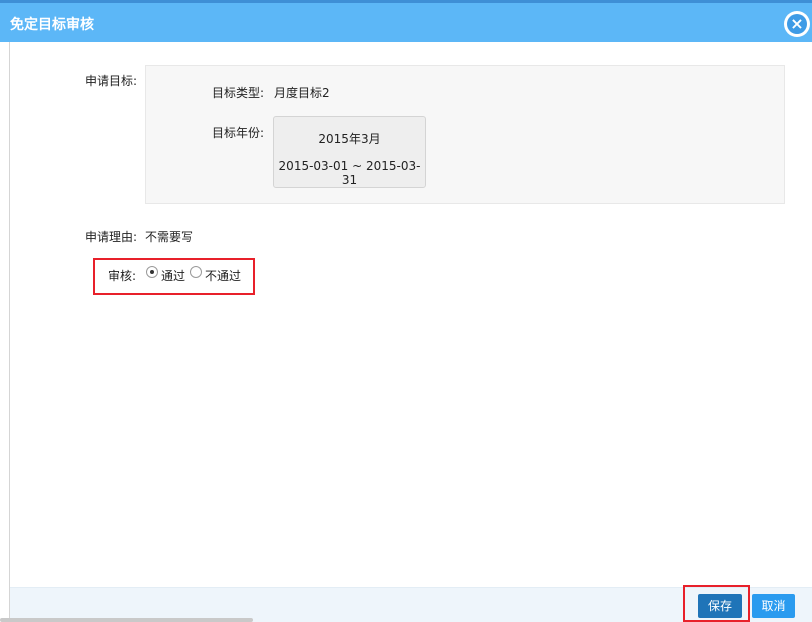  What do you see at coordinates (52, 25) in the screenshot?
I see `dialog-title: 免定目标审核` at bounding box center [52, 25].